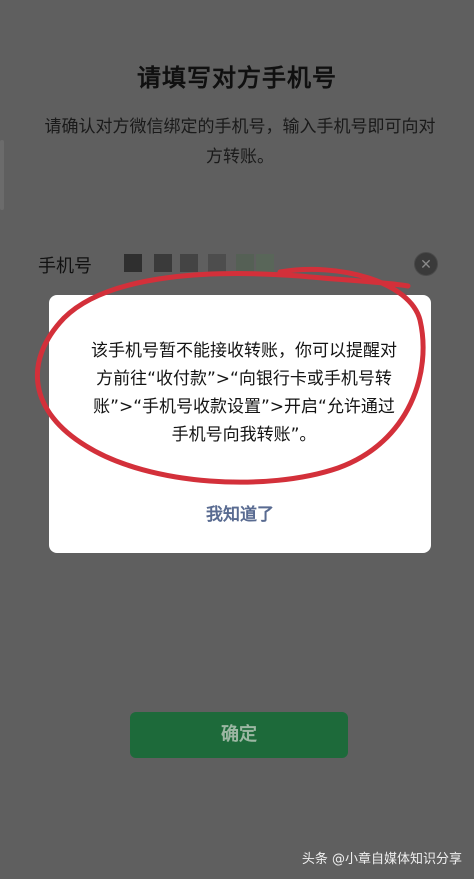 This screenshot has width=474, height=879. I want to click on page-description: 请确认对方微信绑定的手机号，输入手机号即可向对方转账。, so click(240, 142).